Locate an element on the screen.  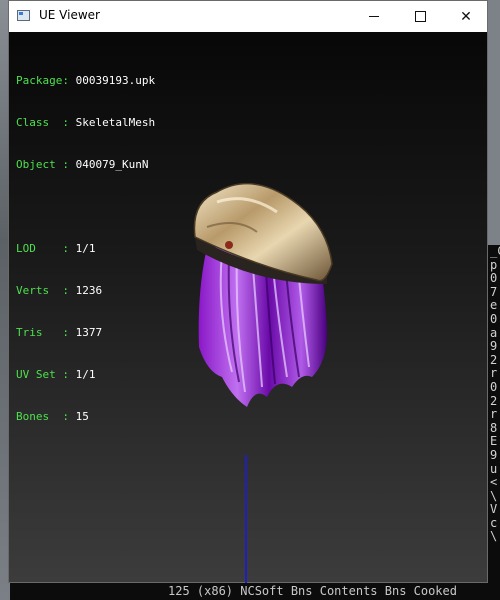
window-title: UE Viewer is located at coordinates (69, 15).